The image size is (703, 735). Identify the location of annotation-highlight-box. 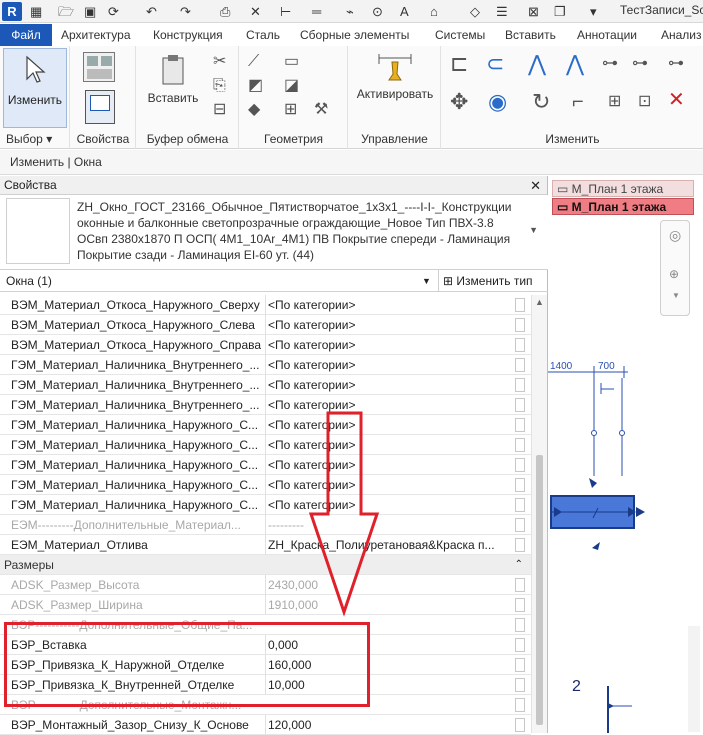
(187, 664).